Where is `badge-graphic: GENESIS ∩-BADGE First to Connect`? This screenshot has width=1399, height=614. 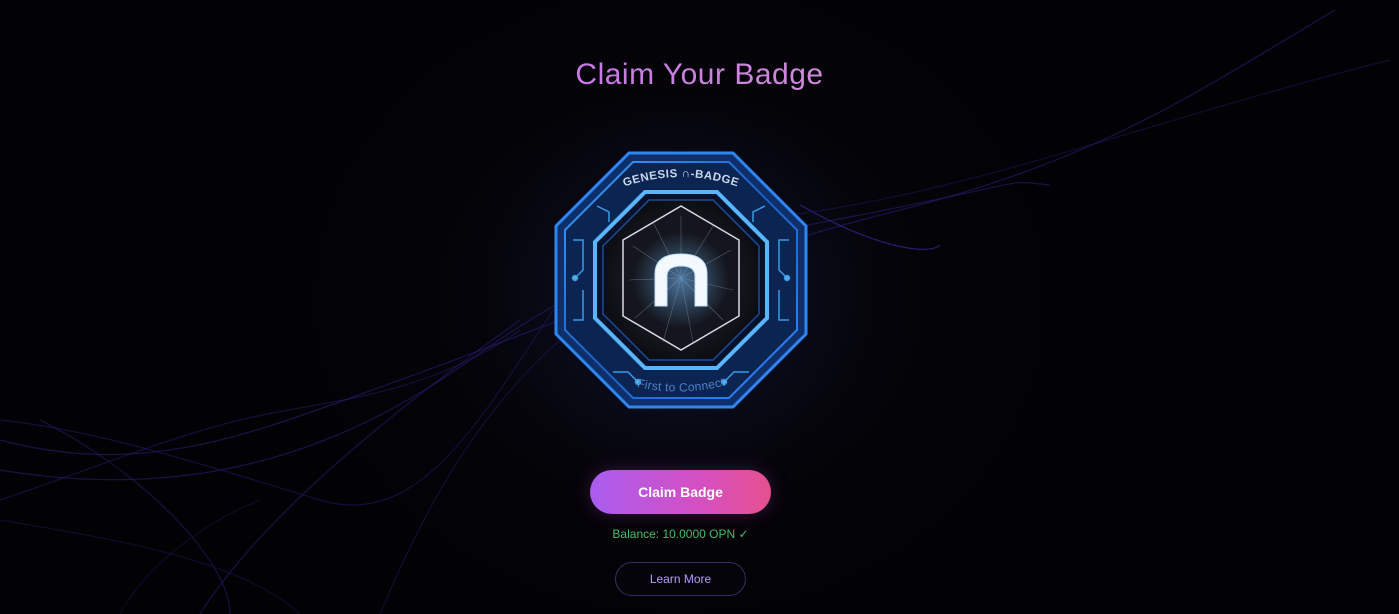 badge-graphic: GENESIS ∩-BADGE First to Connect is located at coordinates (681, 280).